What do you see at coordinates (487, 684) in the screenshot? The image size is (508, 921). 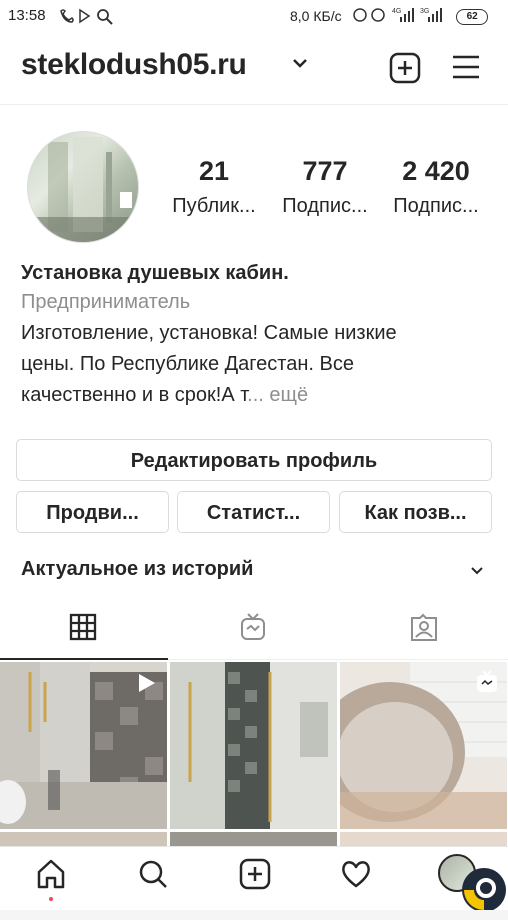 I see `igtv-badge-icon` at bounding box center [487, 684].